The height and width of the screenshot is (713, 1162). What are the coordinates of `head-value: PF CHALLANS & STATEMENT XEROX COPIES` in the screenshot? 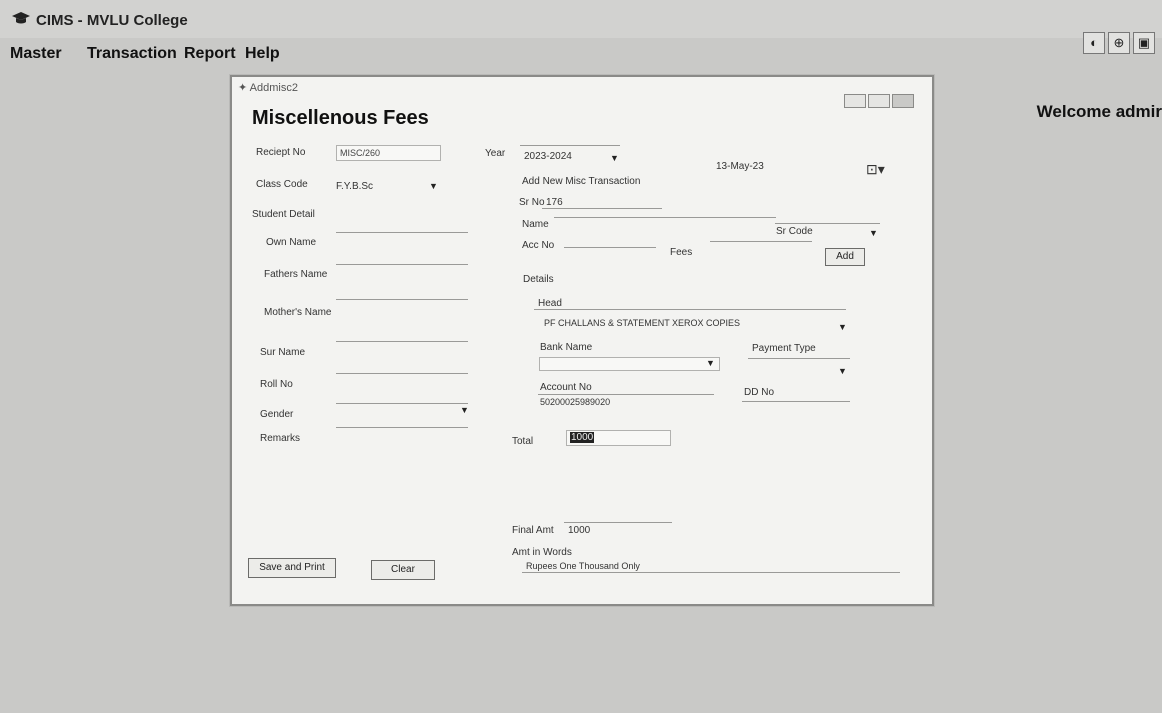 It's located at (642, 323).